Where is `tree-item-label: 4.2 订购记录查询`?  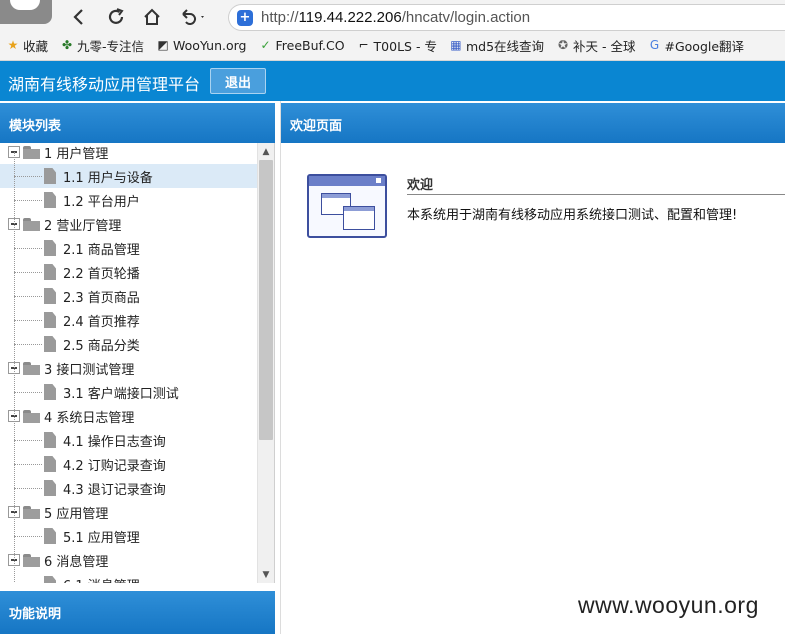
tree-item-label: 4.2 订购记录查询 is located at coordinates (114, 466).